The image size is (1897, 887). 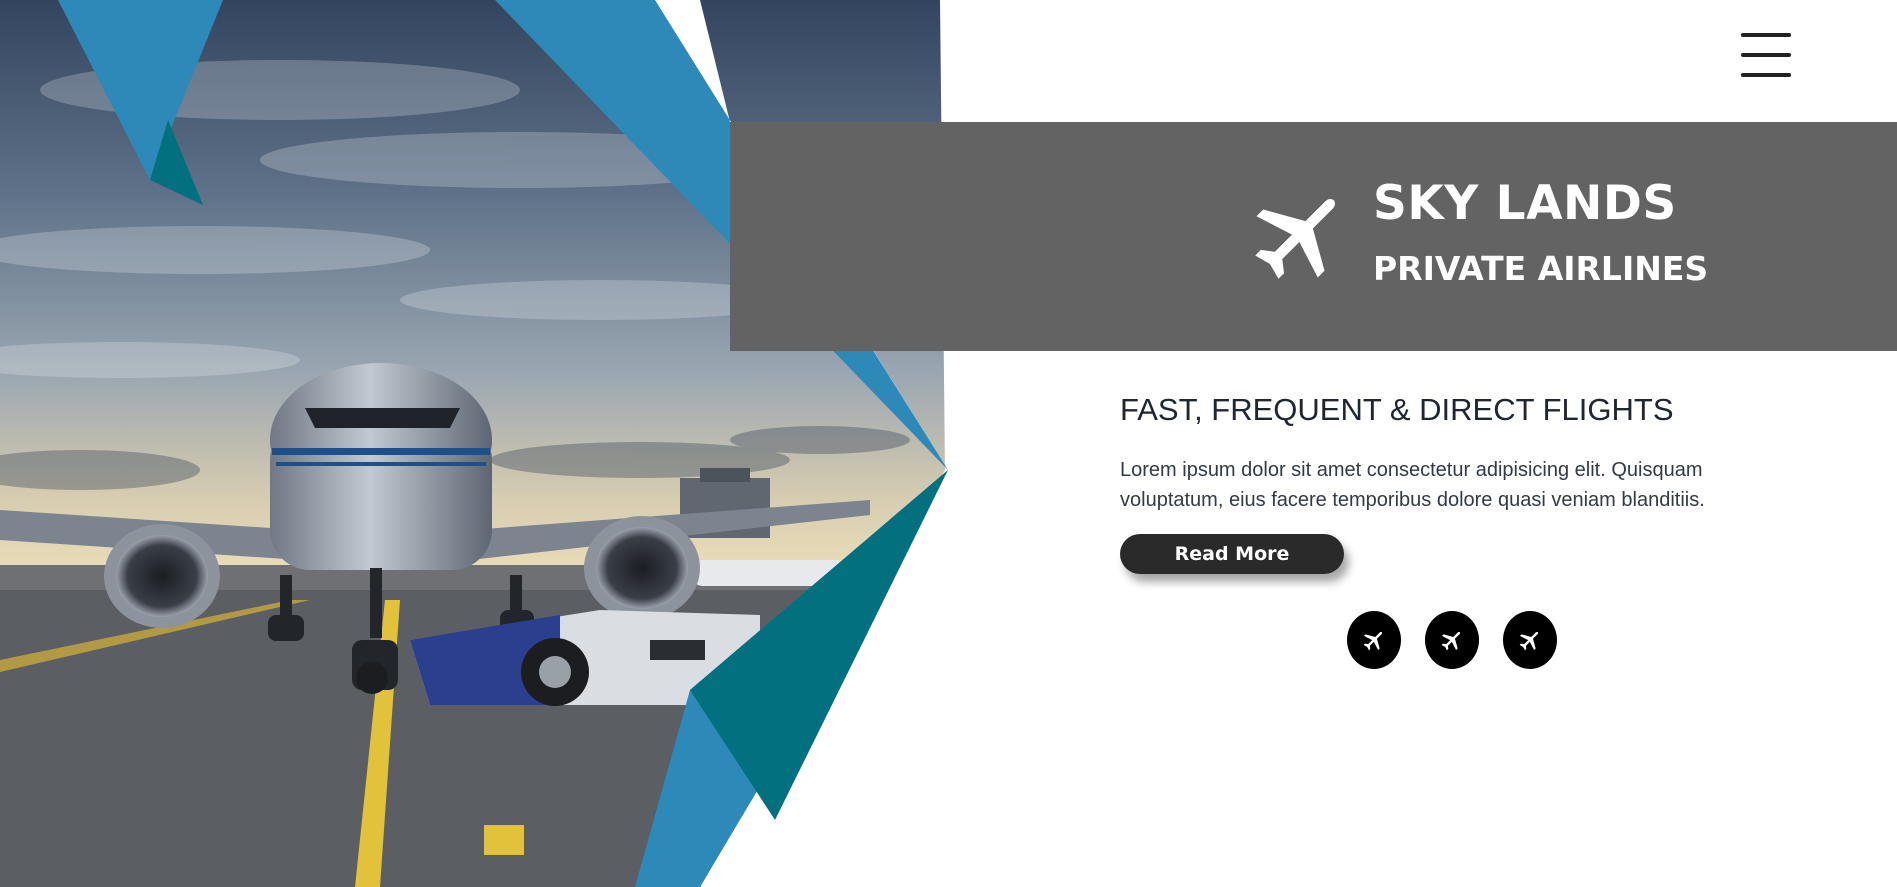 I want to click on left-engine, so click(x=162, y=576).